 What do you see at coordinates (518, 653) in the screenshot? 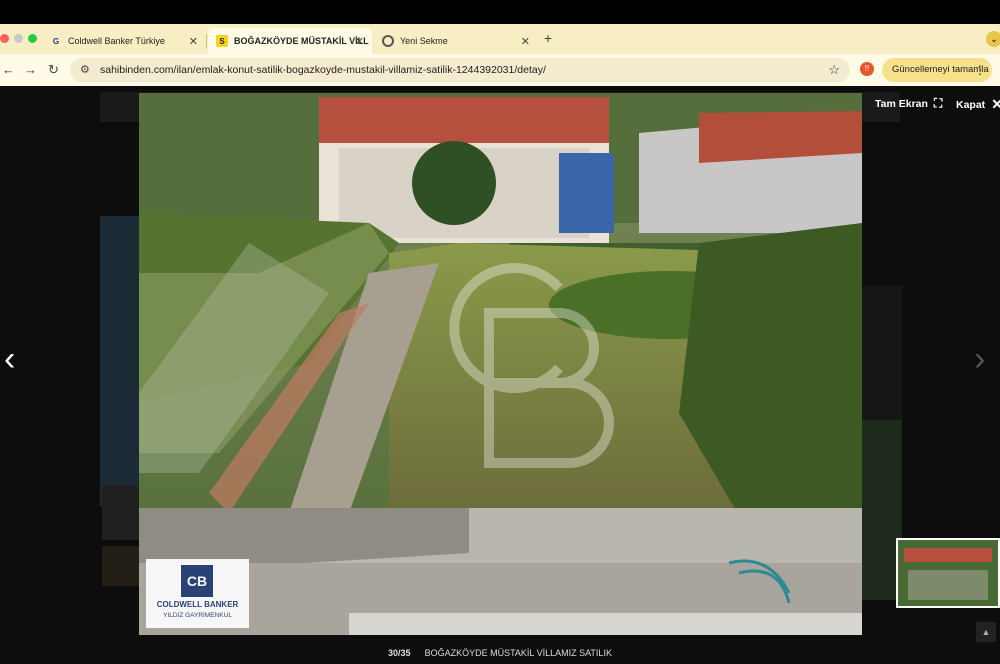
I see `image-title: BOĞAZKÖYDE MÜSTAKİL VİLLAMIZ SATILIK` at bounding box center [518, 653].